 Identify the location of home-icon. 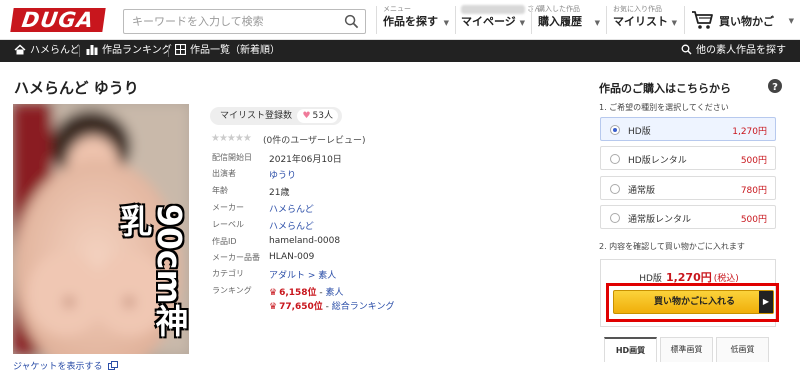
(20, 49).